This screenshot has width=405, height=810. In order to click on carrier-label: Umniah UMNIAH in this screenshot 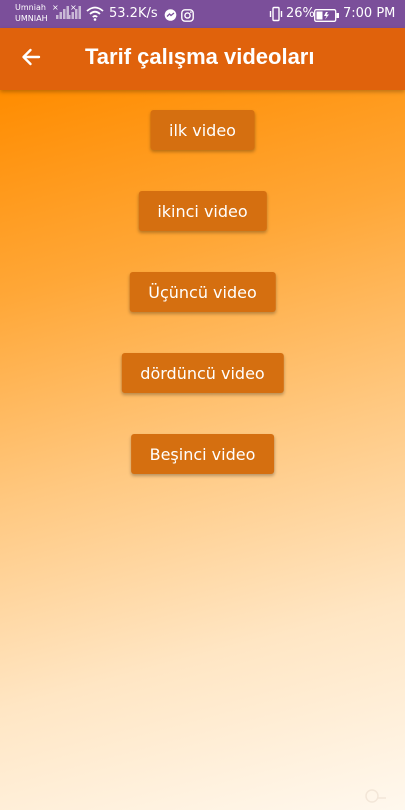, I will do `click(31, 13)`.